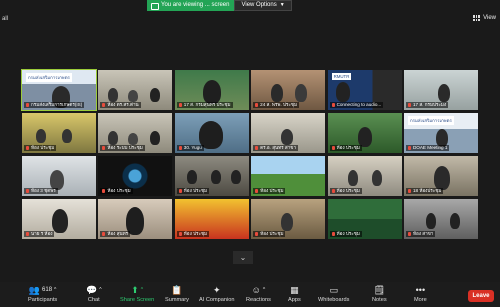 The height and width of the screenshot is (307, 500). Describe the element at coordinates (288, 90) in the screenshot. I see `video-tile: 24 ส. พรพ. ประชุม` at that location.